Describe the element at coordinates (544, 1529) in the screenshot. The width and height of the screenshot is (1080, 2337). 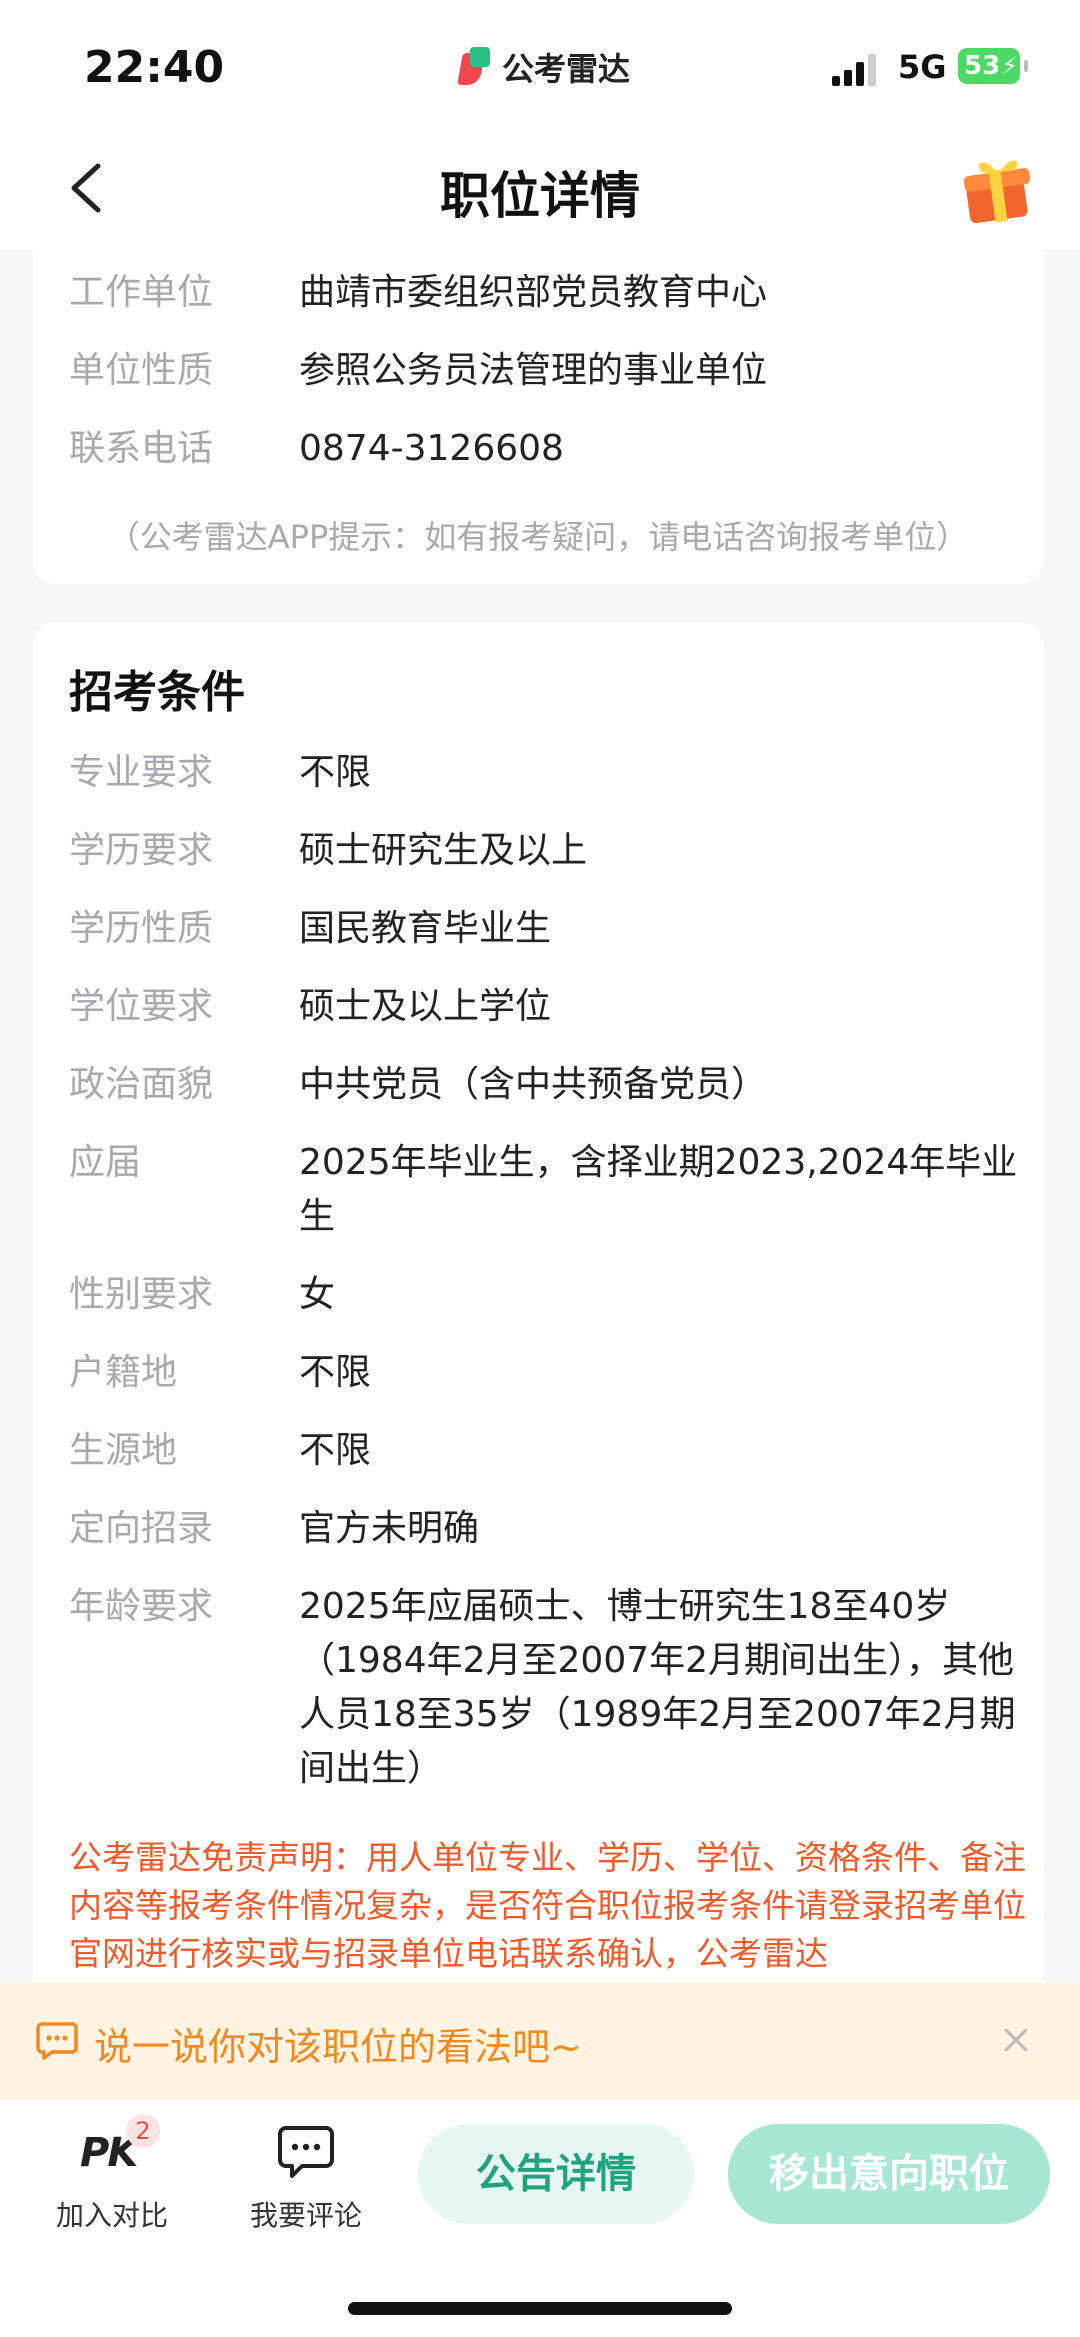
I see `condition-row: 定向招录 官方未明确` at that location.